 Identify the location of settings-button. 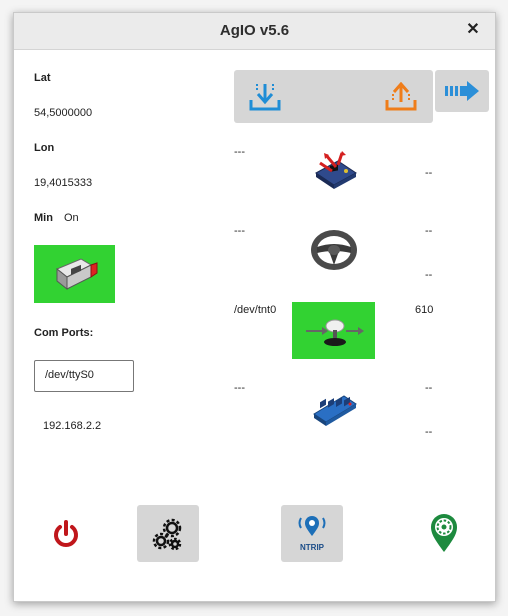
(168, 533).